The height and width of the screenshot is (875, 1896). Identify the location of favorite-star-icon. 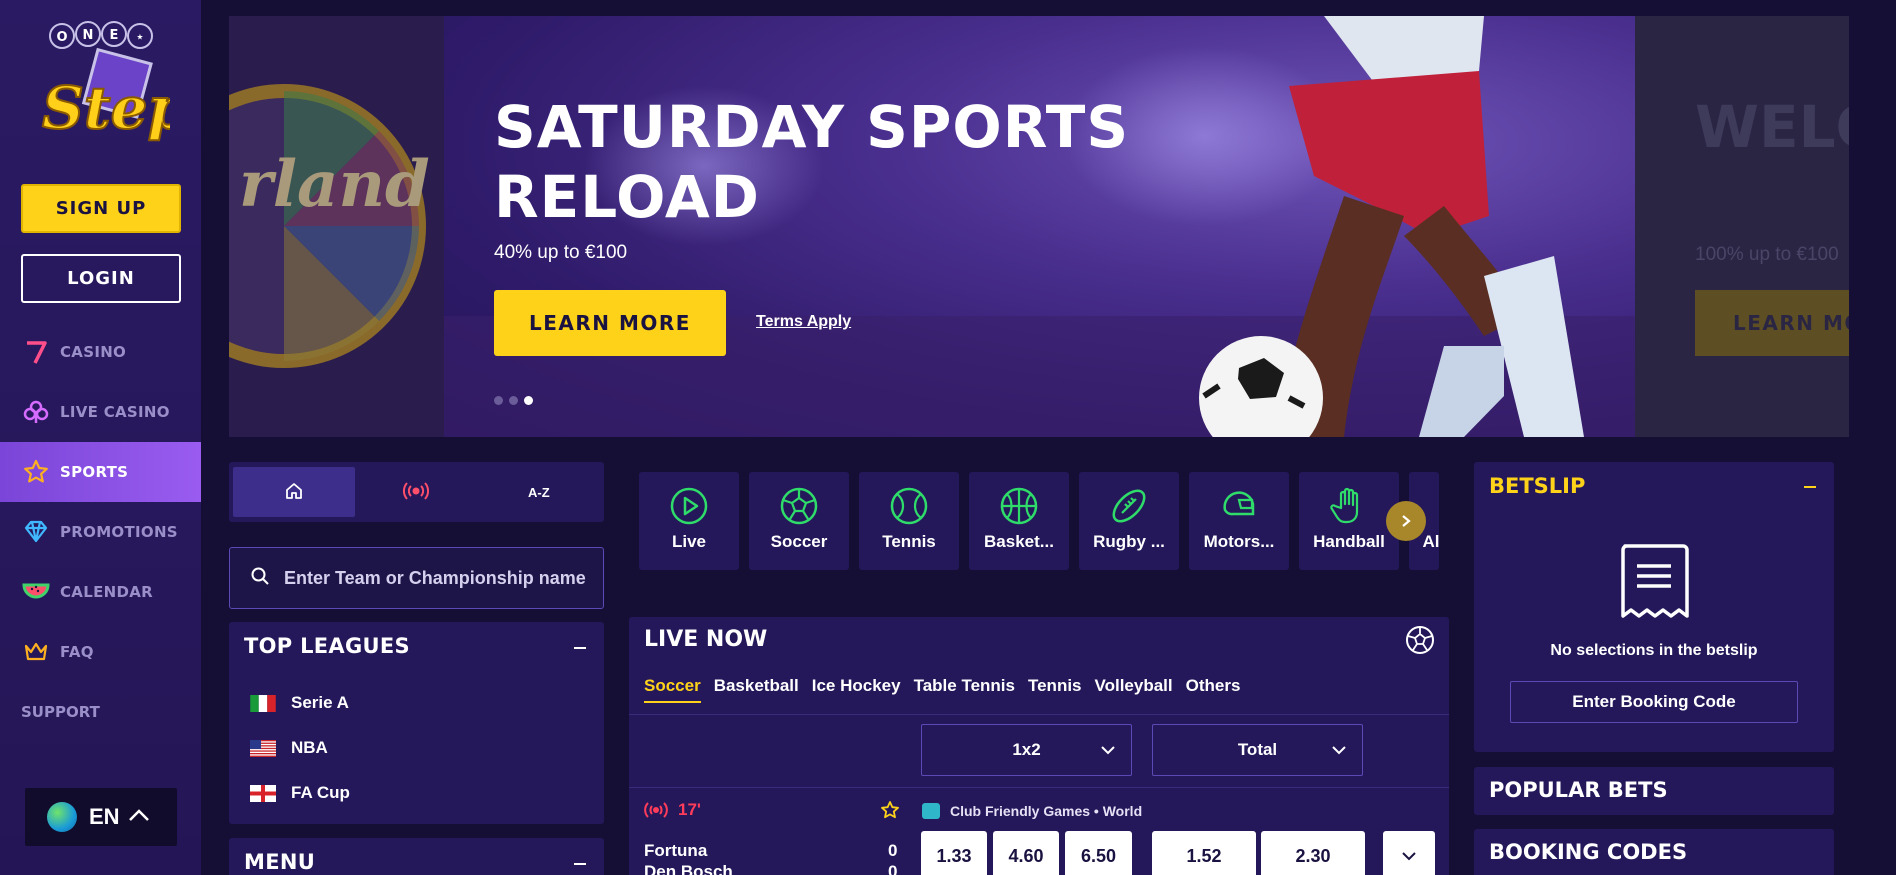
(890, 810).